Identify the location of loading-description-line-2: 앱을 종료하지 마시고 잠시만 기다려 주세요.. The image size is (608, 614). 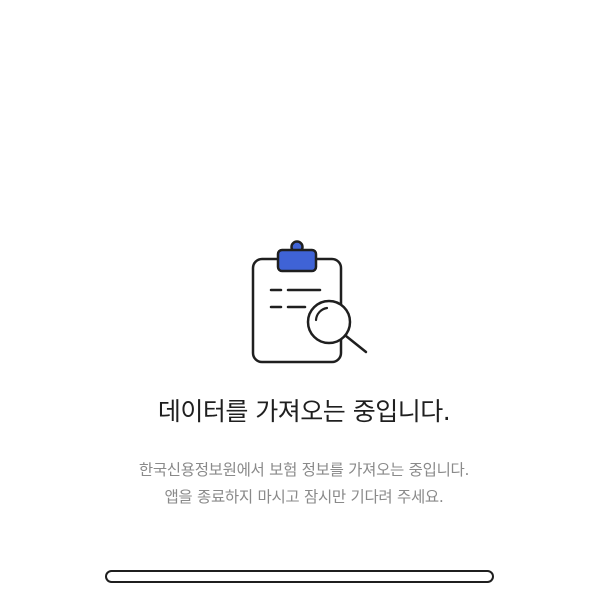
(304, 497).